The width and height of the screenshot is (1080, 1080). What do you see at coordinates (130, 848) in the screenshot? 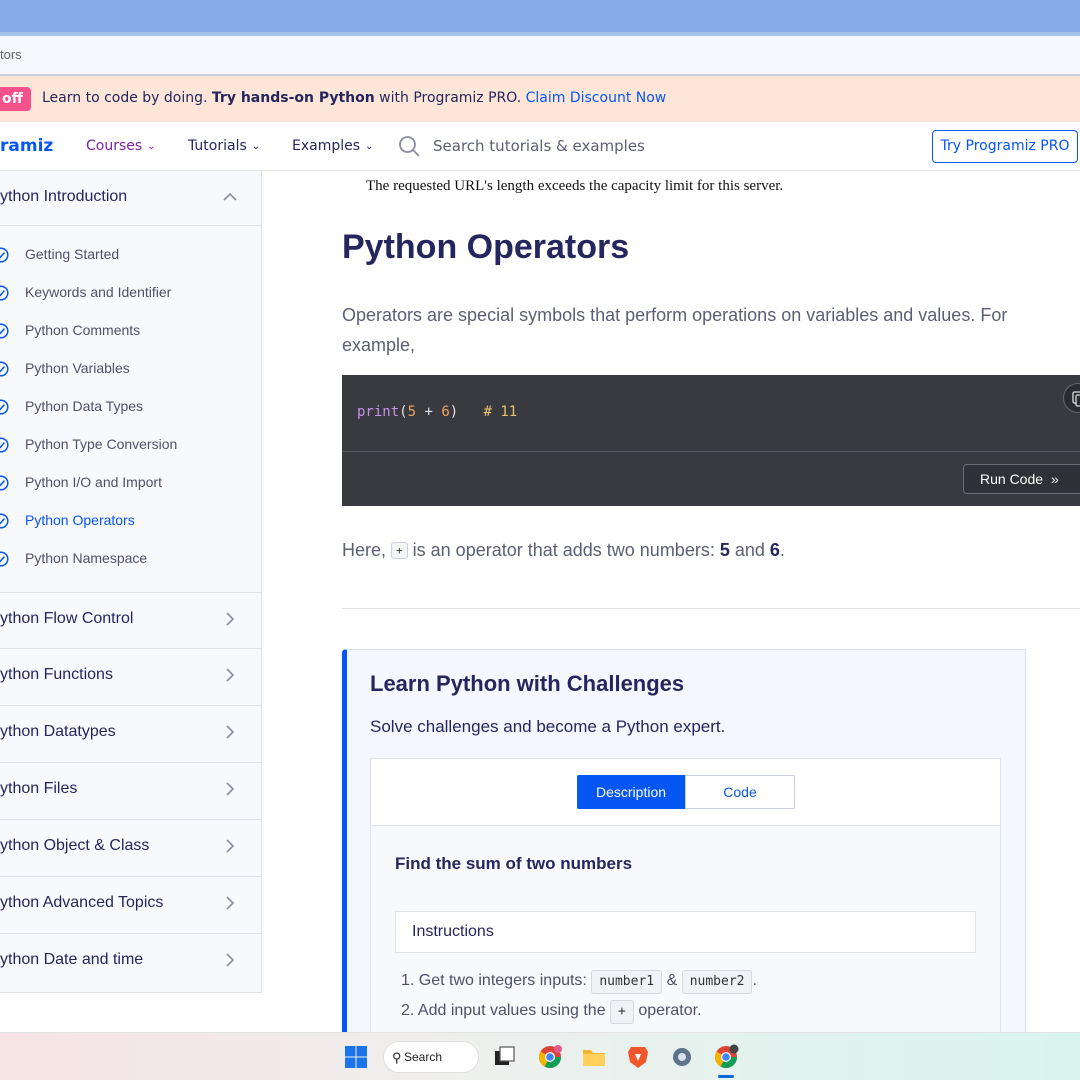
I see `sidebar-section-object-class: ython Object & Class` at bounding box center [130, 848].